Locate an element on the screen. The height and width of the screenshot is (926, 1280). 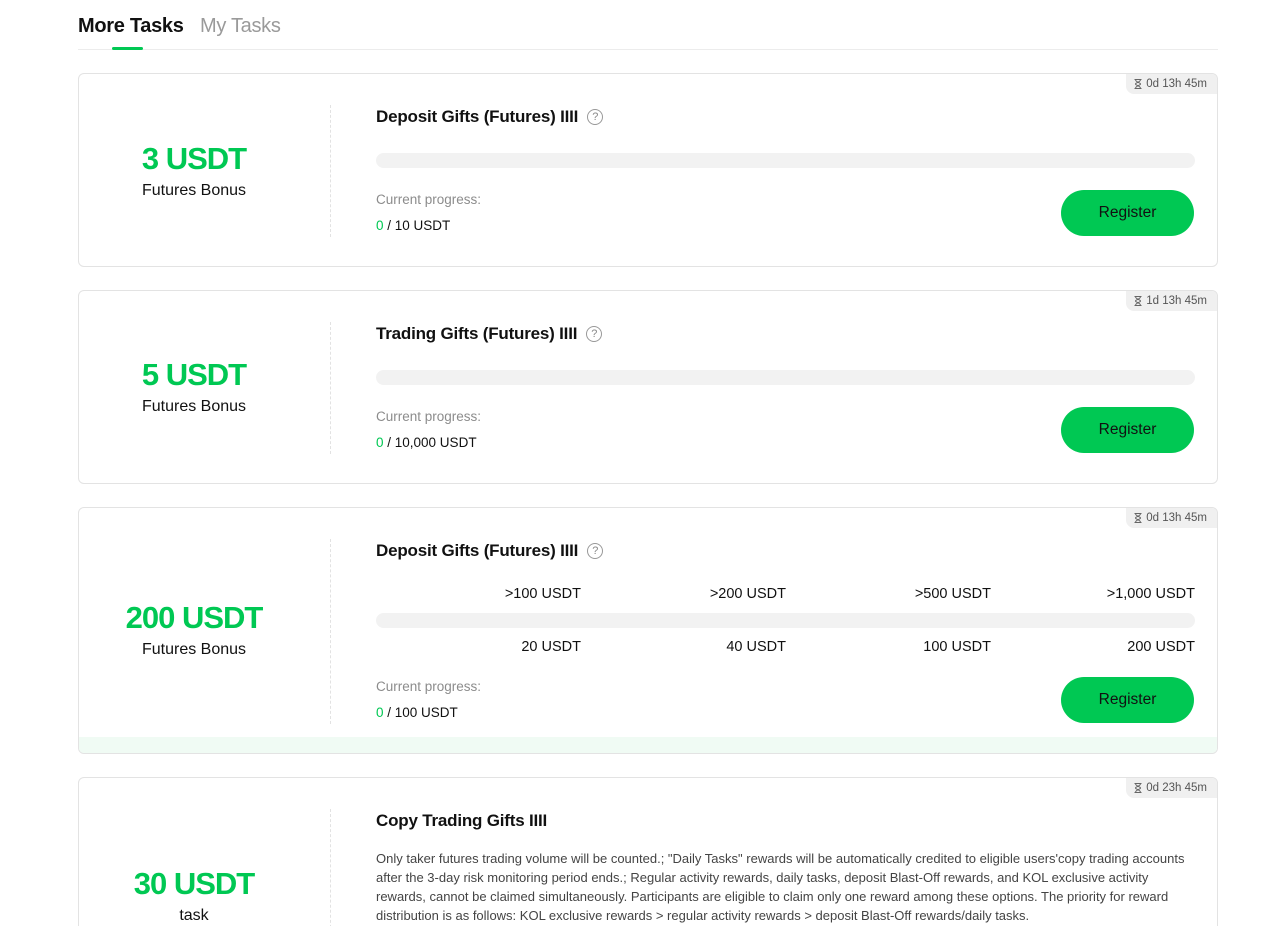
card-footer-strip is located at coordinates (648, 745).